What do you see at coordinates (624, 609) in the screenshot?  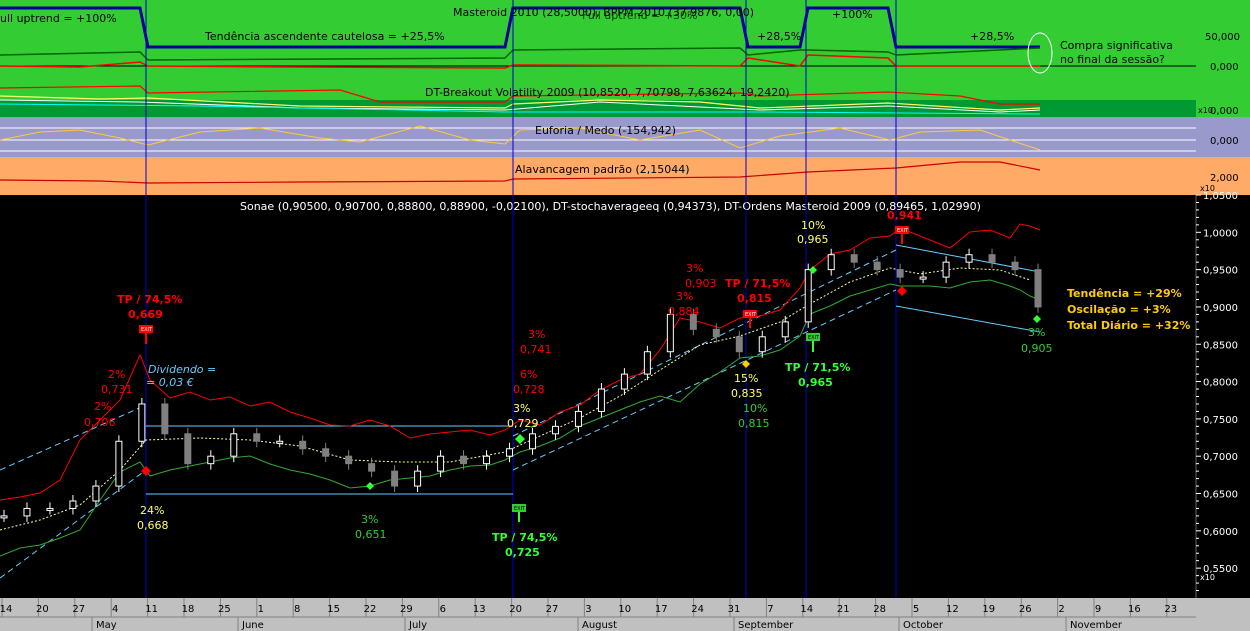 I see `x-tick-label: 10` at bounding box center [624, 609].